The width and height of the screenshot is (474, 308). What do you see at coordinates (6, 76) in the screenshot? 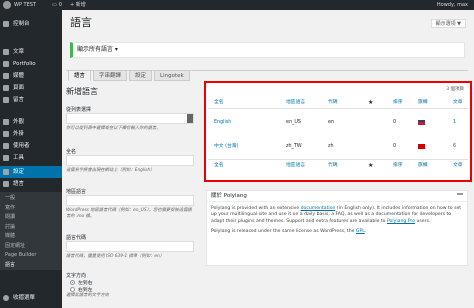
I see `media-icon` at bounding box center [6, 76].